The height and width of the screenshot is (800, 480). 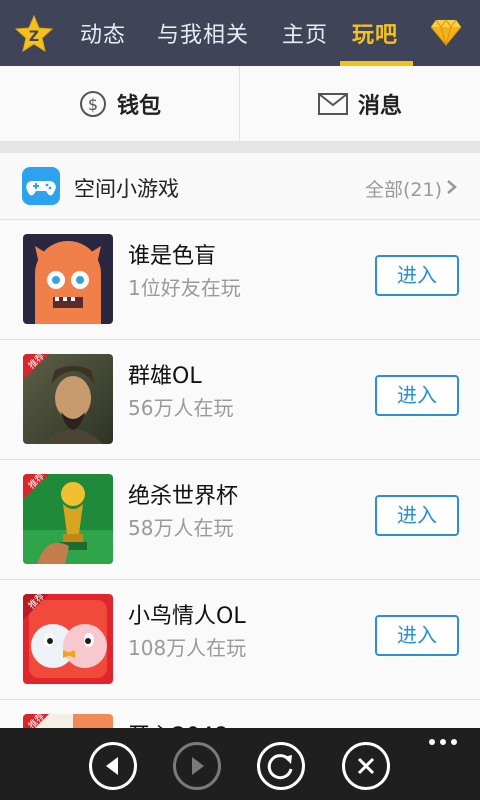 What do you see at coordinates (240, 147) in the screenshot?
I see `section-gap` at bounding box center [240, 147].